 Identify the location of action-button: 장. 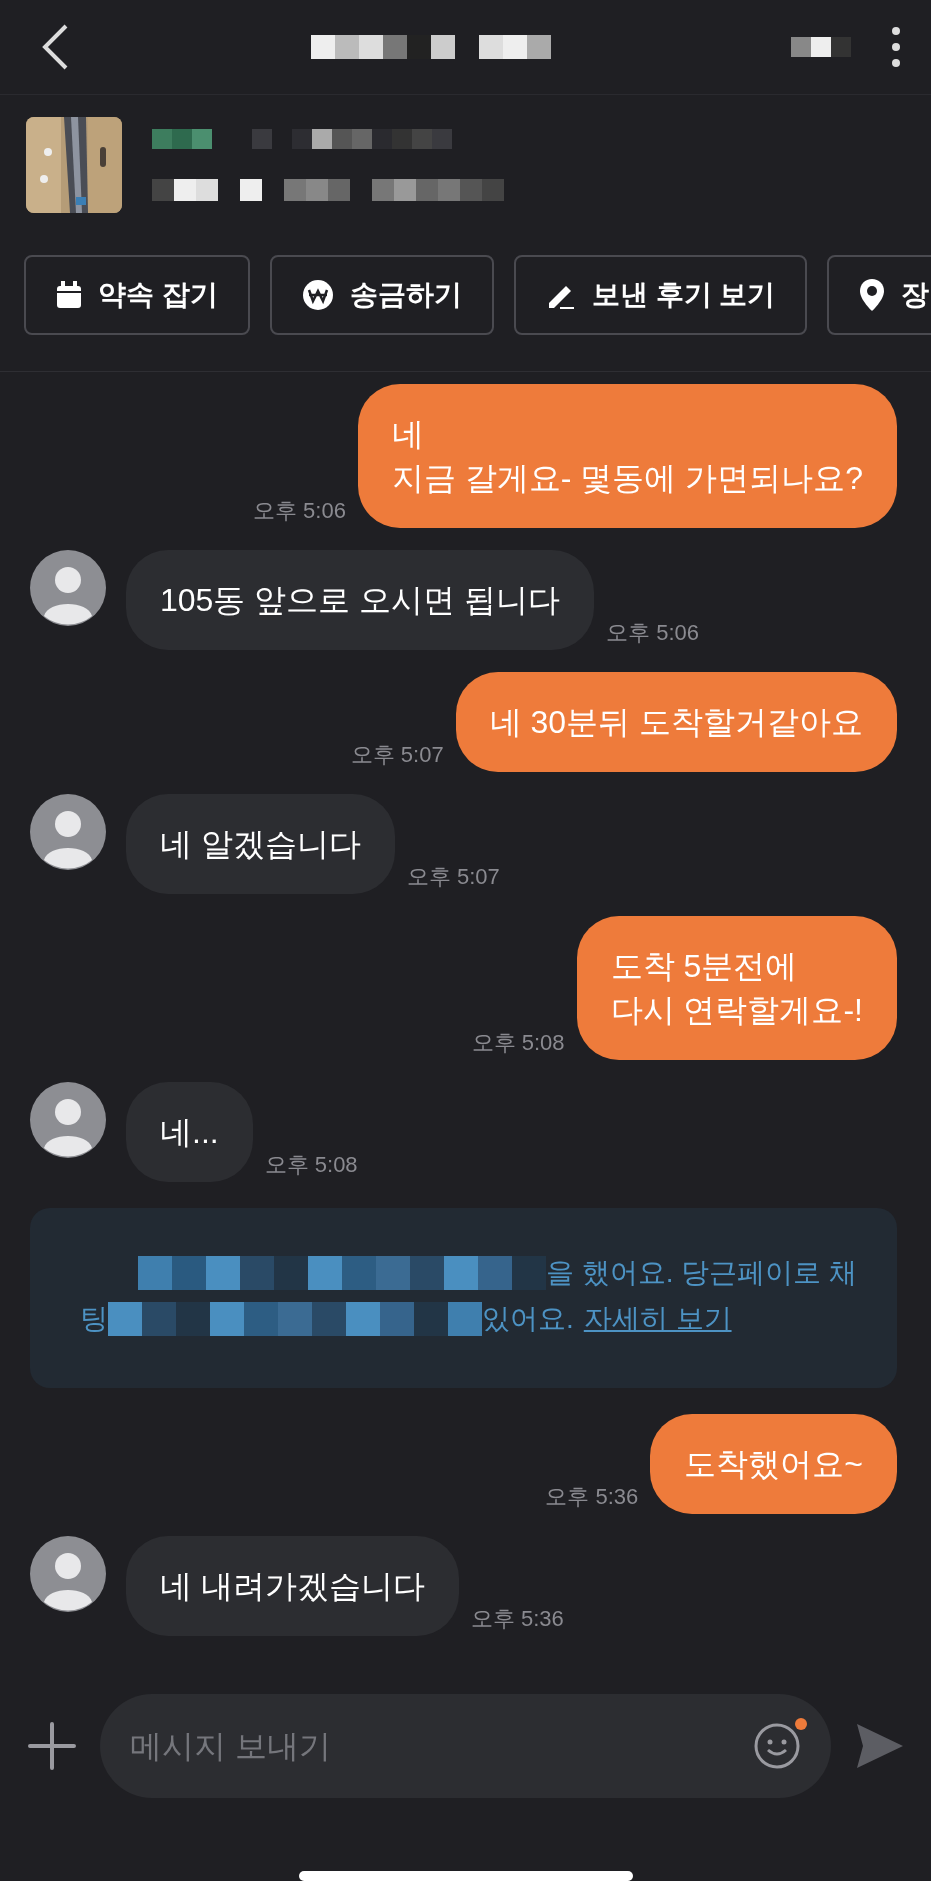
(879, 295).